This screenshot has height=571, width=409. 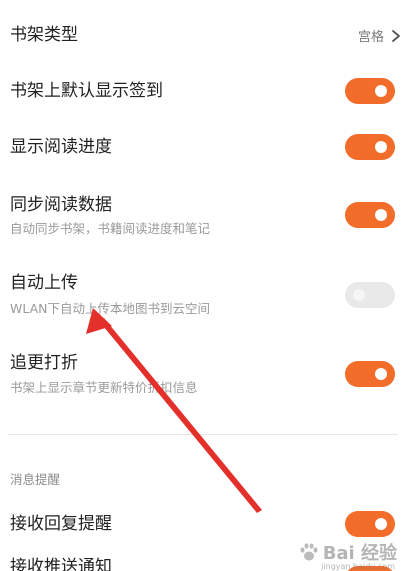 What do you see at coordinates (61, 205) in the screenshot?
I see `setting-title: 同步阅读数据` at bounding box center [61, 205].